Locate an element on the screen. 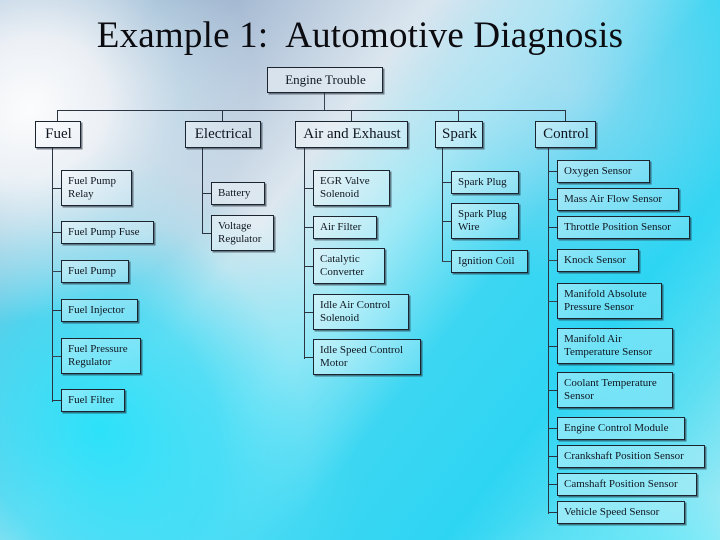 The height and width of the screenshot is (540, 720). node-category-spark: Spark is located at coordinates (459, 134).